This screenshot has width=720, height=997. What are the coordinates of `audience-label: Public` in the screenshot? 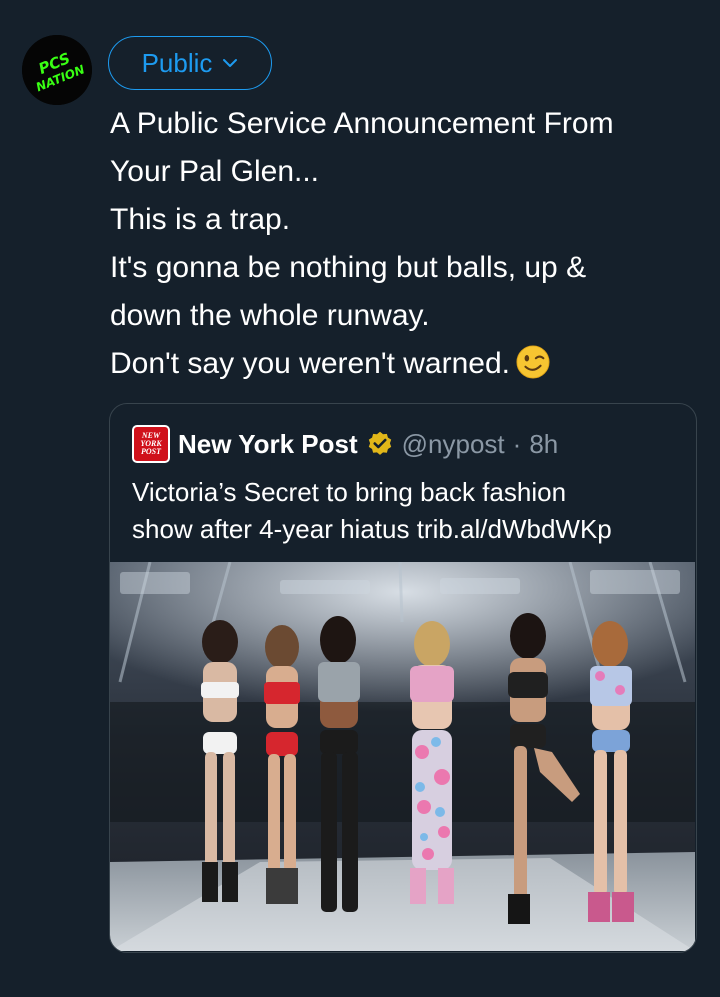 It's located at (177, 62).